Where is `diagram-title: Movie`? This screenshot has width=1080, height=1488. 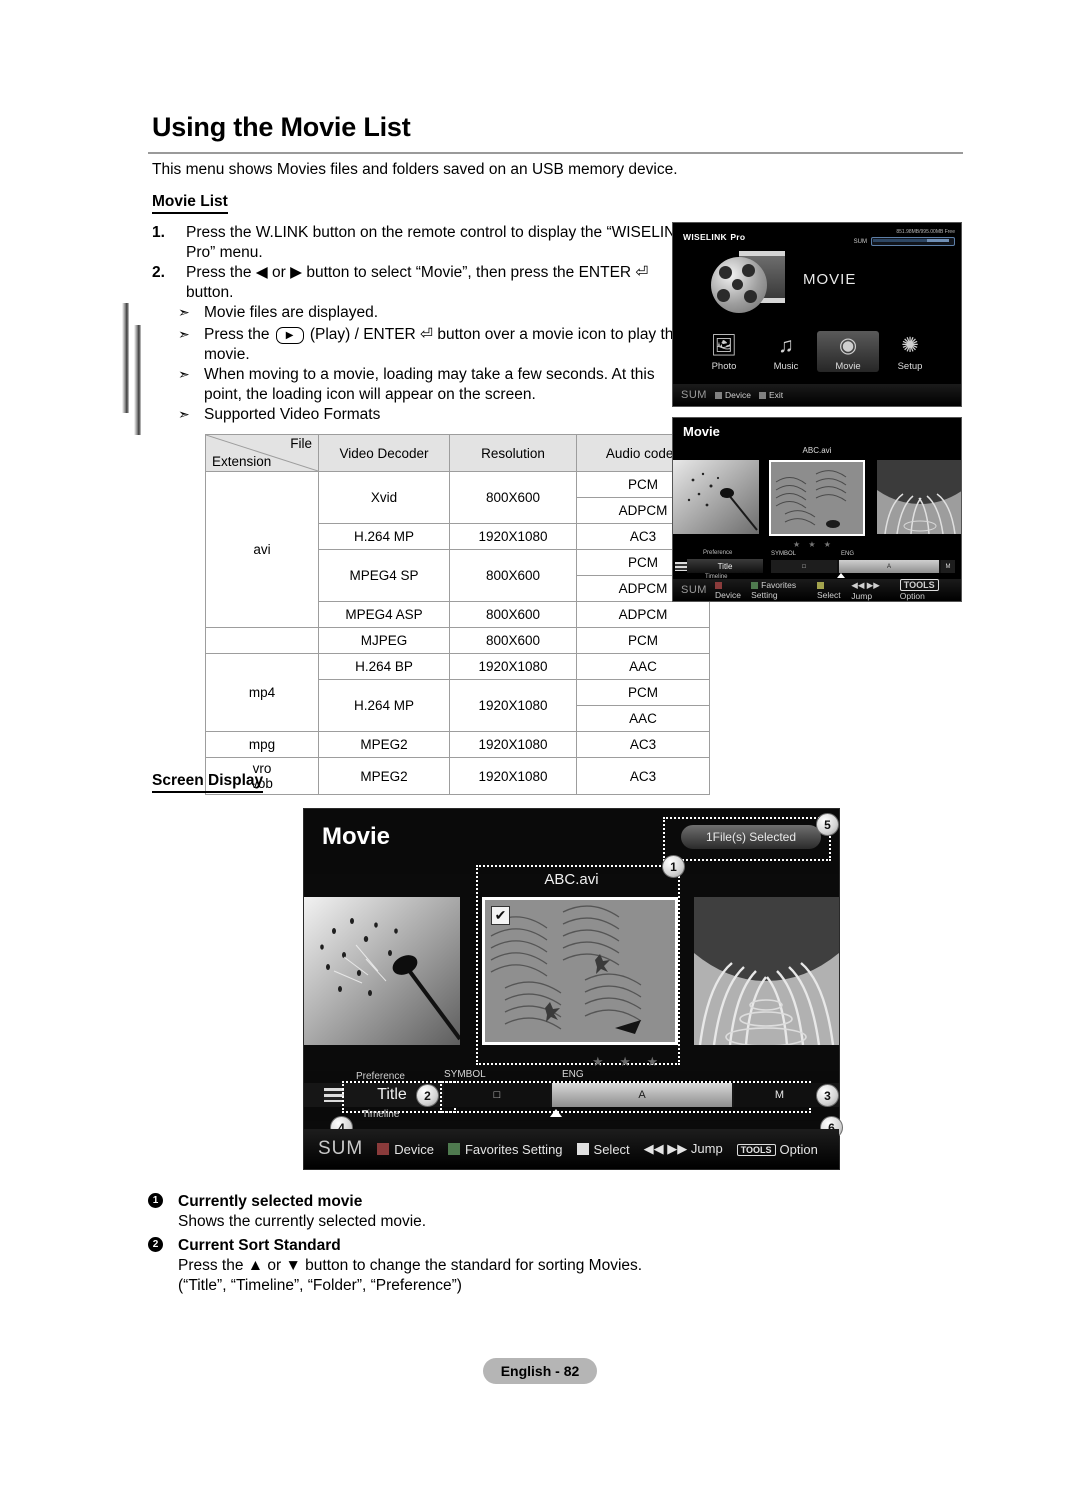 diagram-title: Movie is located at coordinates (356, 836).